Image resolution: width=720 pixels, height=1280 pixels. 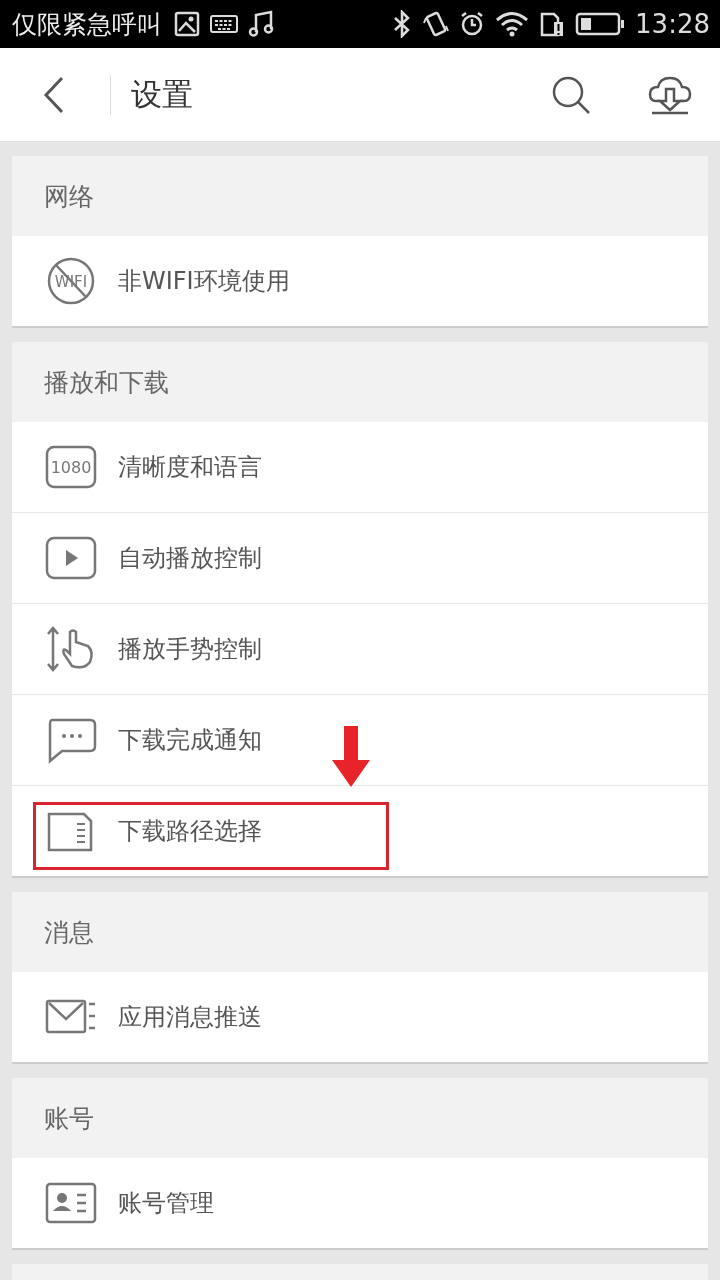 I want to click on vibrate-icon, so click(x=436, y=24).